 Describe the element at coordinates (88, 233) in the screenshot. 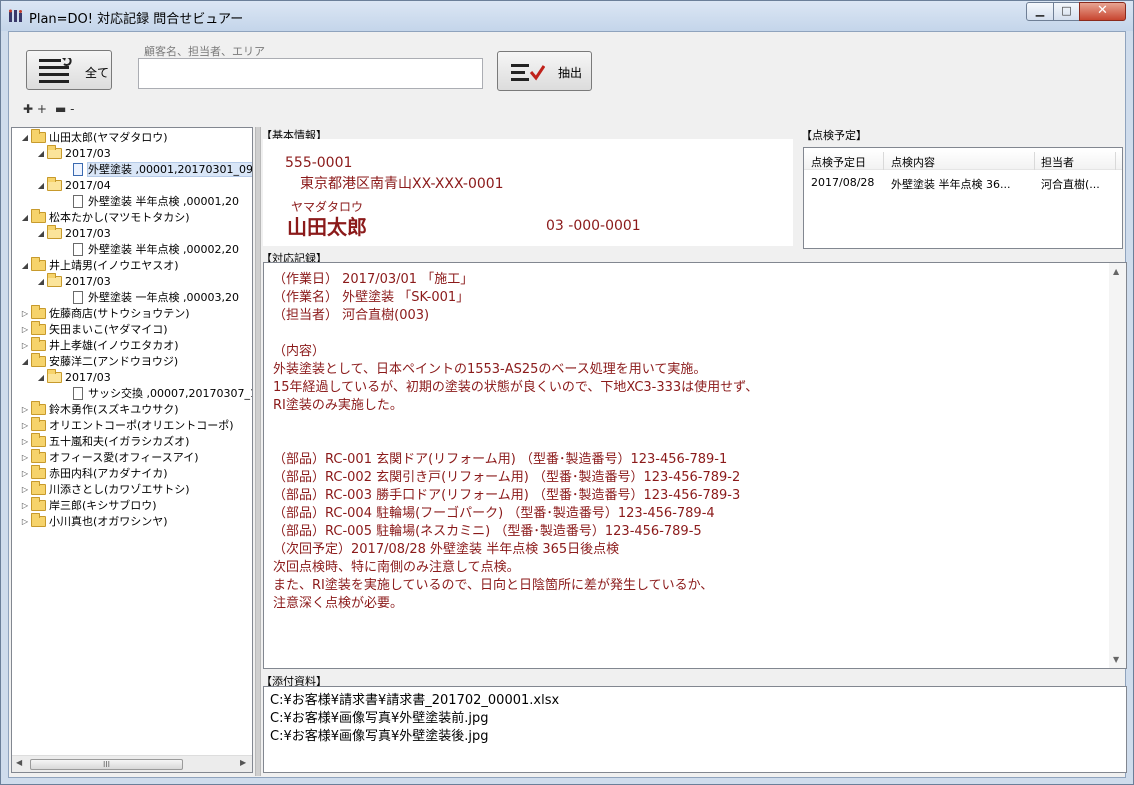

I see `tree-item-label: 2017/03` at that location.